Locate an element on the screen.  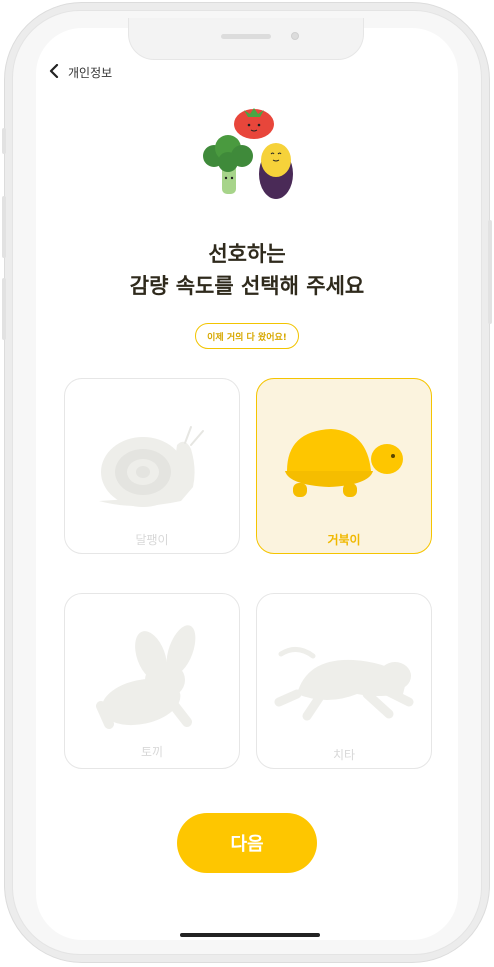
progress-badge: 이제 거의 다 왔어요! is located at coordinates (247, 336).